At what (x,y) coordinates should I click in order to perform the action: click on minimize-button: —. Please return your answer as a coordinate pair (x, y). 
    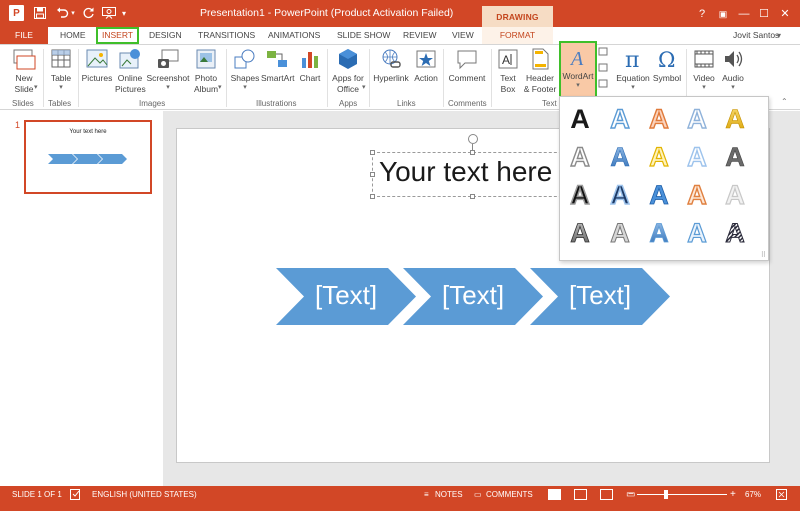
    Looking at the image, I should click on (744, 14).